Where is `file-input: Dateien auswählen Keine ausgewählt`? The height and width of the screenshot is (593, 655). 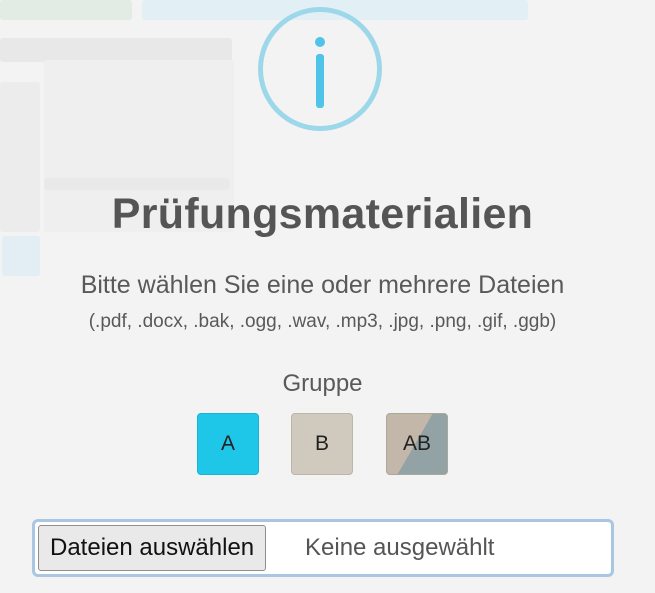 file-input: Dateien auswählen Keine ausgewählt is located at coordinates (323, 548).